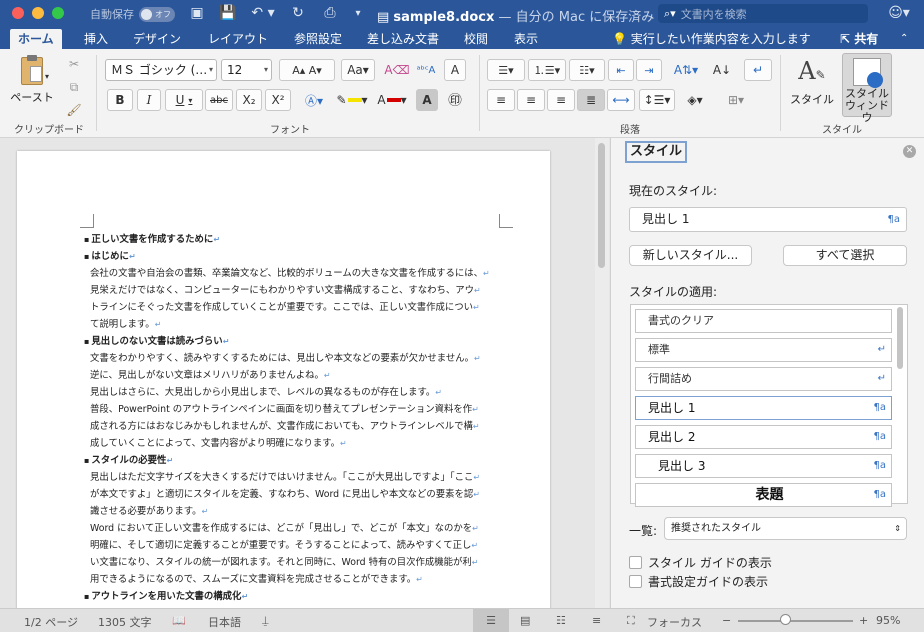 The image size is (924, 632). Describe the element at coordinates (161, 70) in the screenshot. I see `font-name-select: ＭＳ ゴシック (… ▾` at that location.